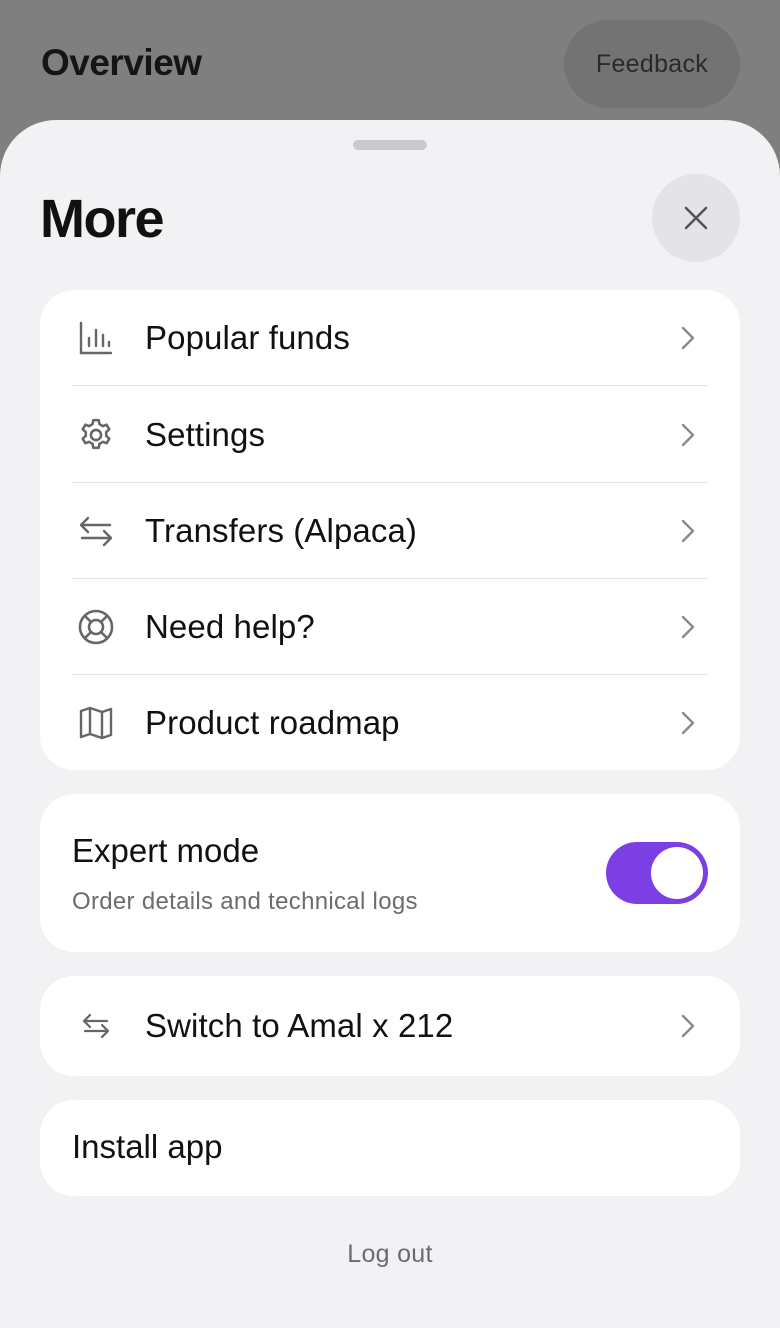  I want to click on switch-account-card: Switch to Amal x 212, so click(390, 1026).